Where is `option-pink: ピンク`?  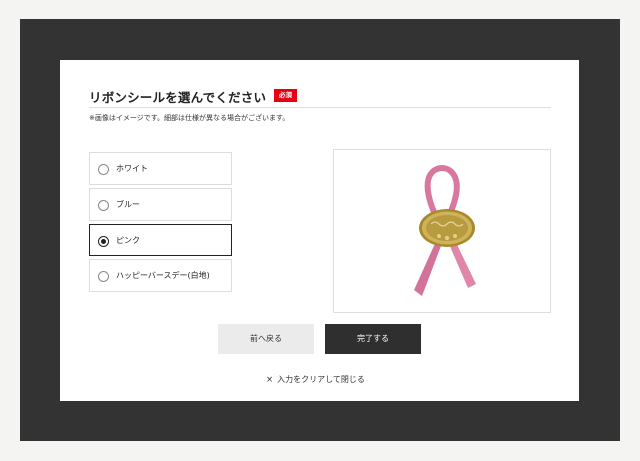
option-pink: ピンク is located at coordinates (160, 240).